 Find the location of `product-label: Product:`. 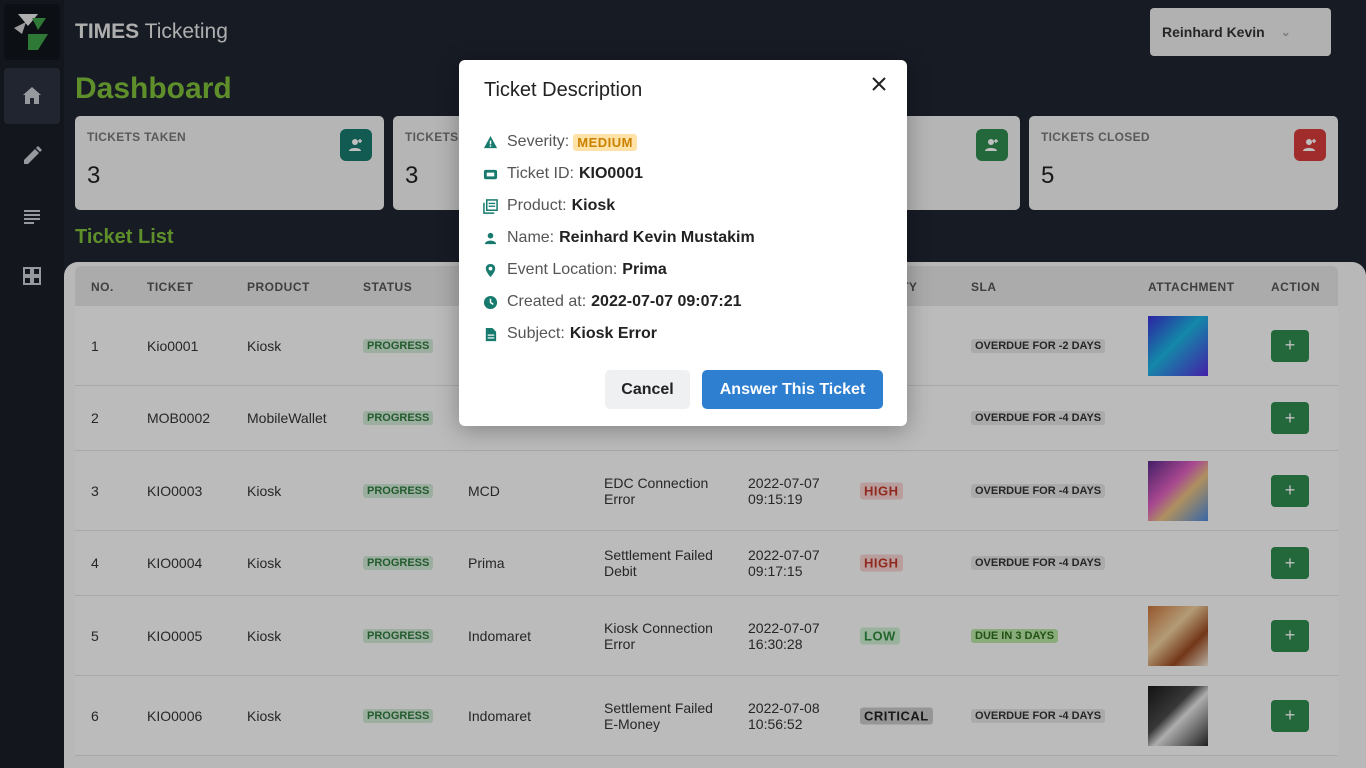

product-label: Product: is located at coordinates (537, 205).